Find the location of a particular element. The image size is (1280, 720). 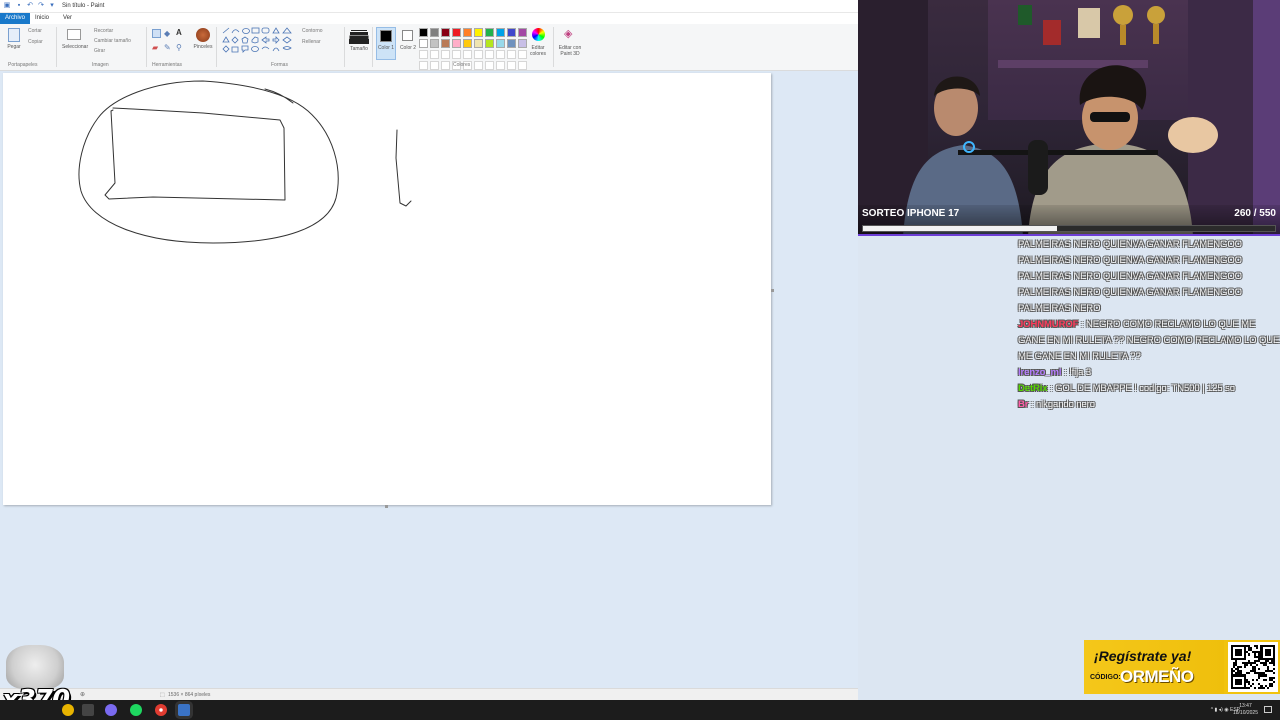

edit-colors-icon is located at coordinates (538, 34).